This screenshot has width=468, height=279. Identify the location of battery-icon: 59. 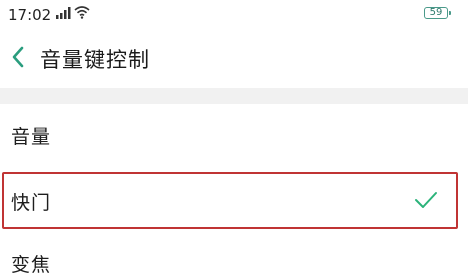
(437, 13).